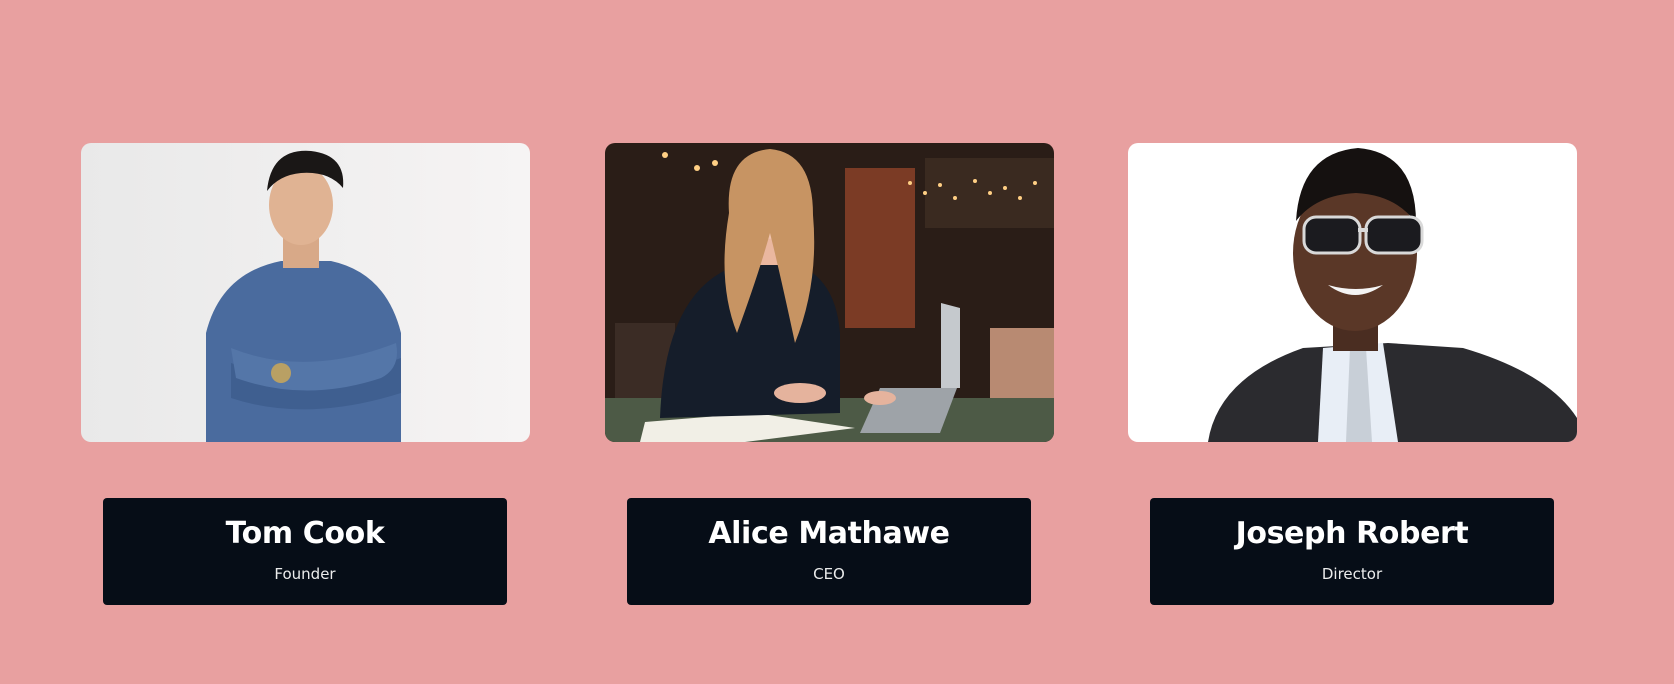  What do you see at coordinates (829, 551) in the screenshot?
I see `member-info-card: Alice Mathawe CEO` at bounding box center [829, 551].